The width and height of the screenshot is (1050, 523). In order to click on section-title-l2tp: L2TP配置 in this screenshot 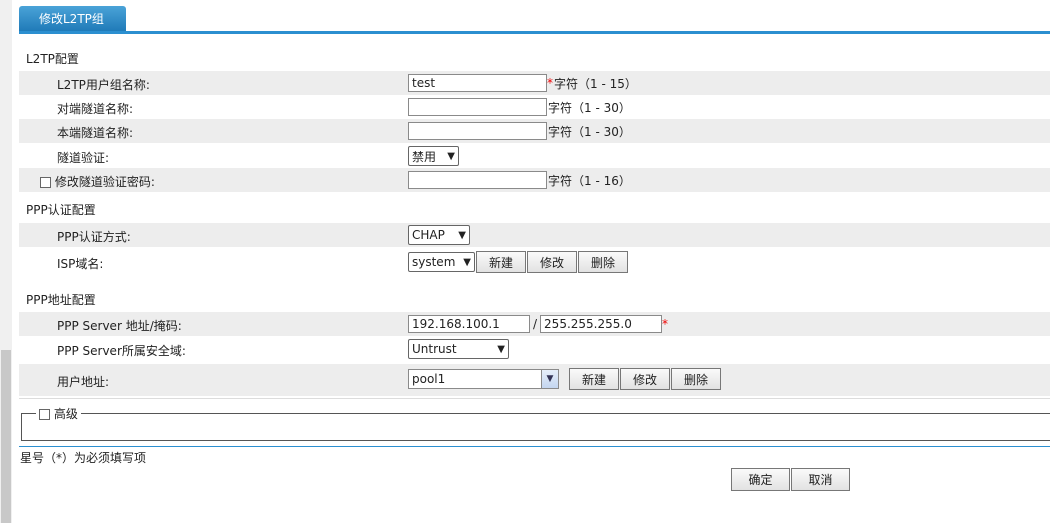, I will do `click(52, 59)`.